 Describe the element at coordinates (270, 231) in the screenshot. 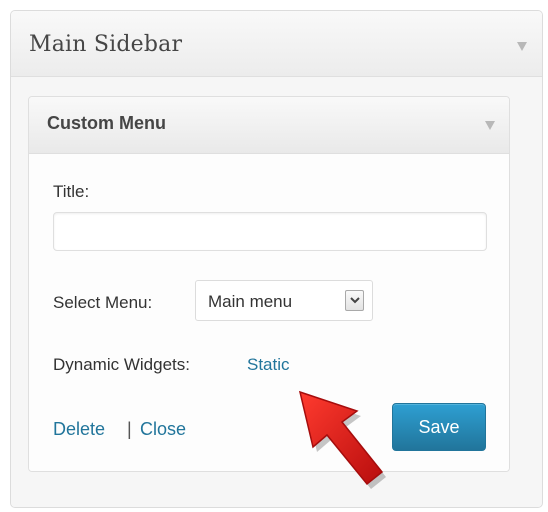

I see `title-input` at that location.